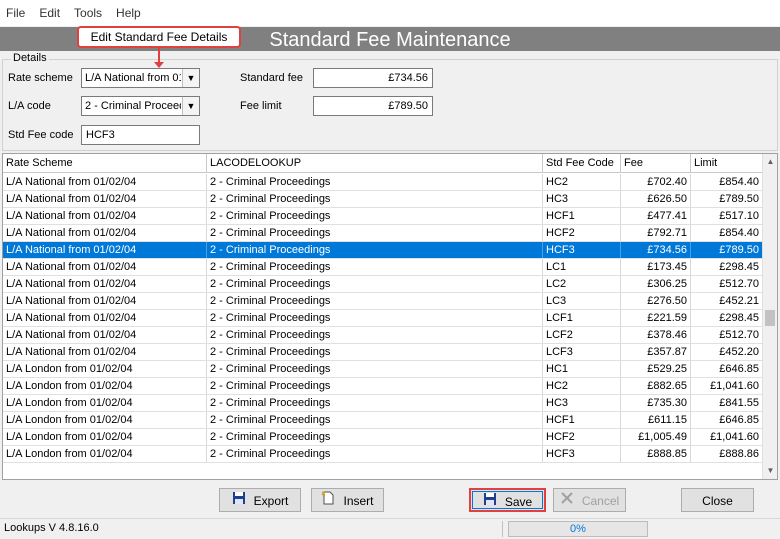 The width and height of the screenshot is (780, 539). I want to click on cancel-x-icon, so click(567, 501).